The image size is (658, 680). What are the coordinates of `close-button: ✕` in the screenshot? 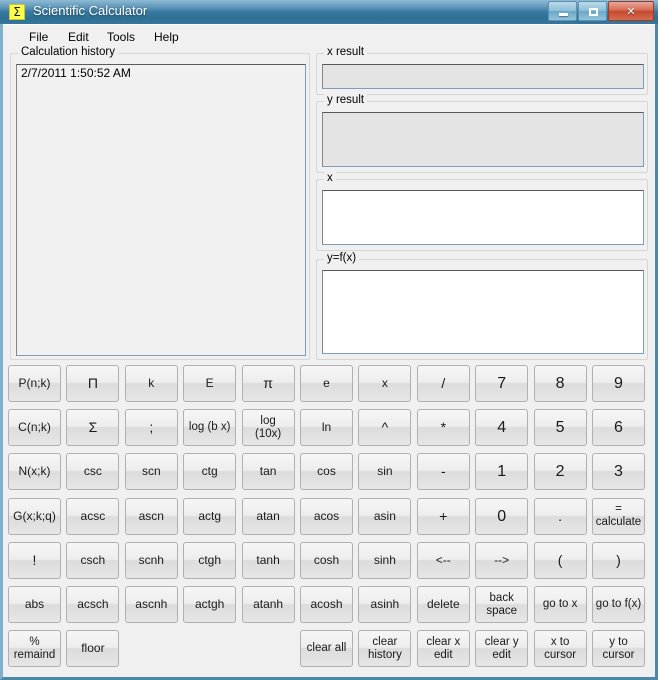 It's located at (631, 11).